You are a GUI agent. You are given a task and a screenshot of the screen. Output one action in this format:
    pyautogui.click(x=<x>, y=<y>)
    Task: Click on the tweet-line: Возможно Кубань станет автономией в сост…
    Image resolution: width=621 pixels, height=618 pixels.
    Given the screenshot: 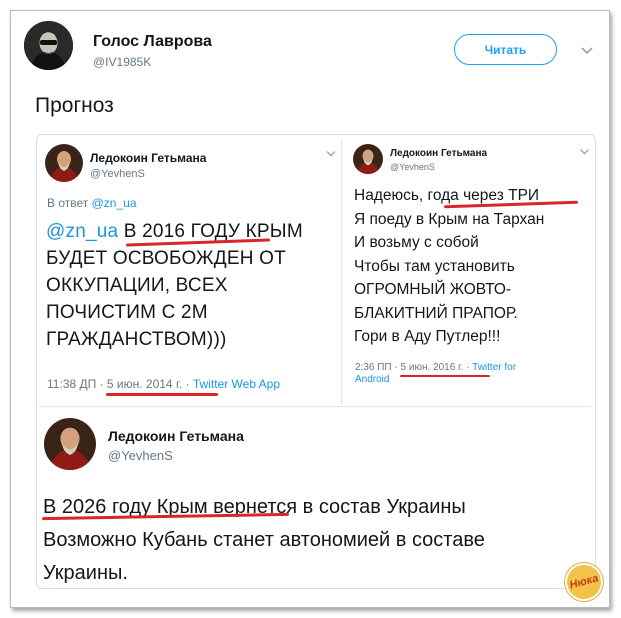 What is the action you would take?
    pyautogui.click(x=264, y=540)
    